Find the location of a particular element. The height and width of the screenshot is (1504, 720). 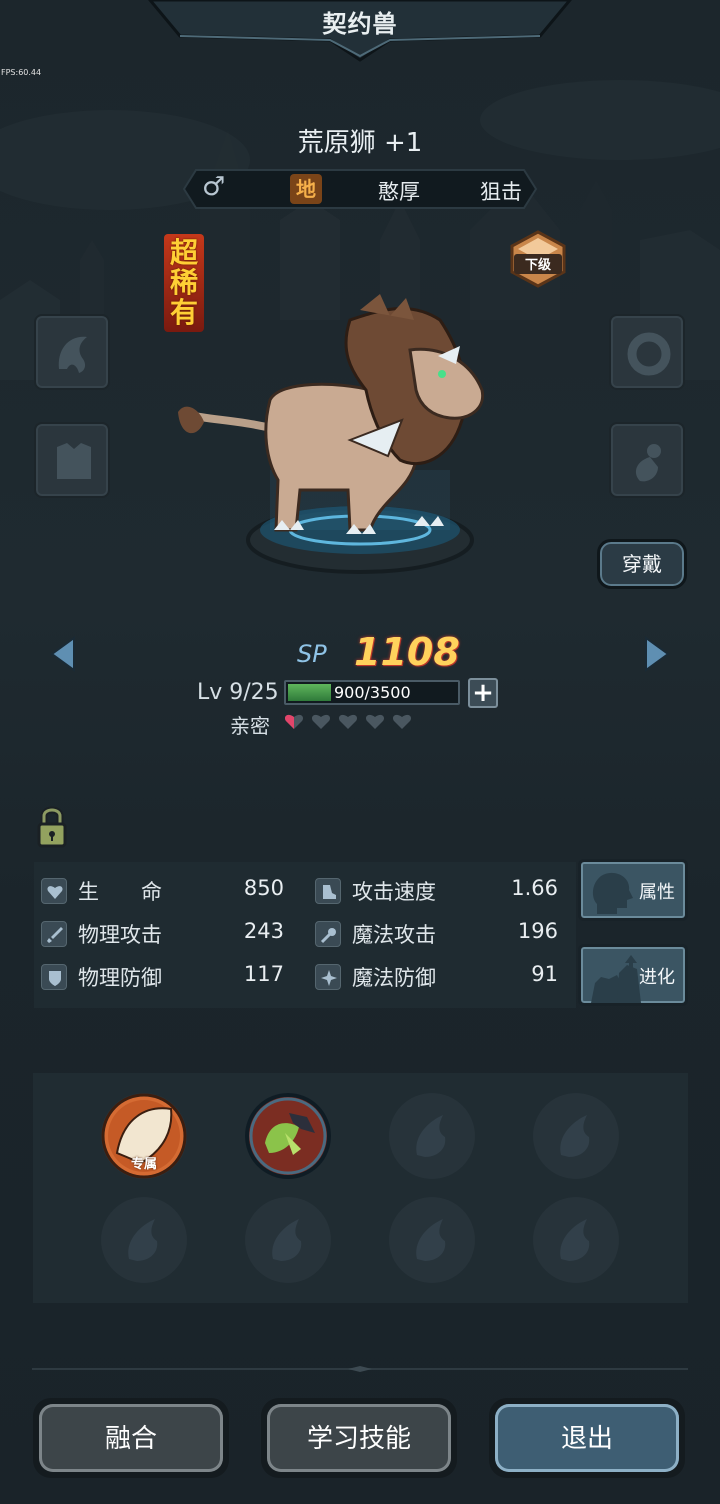

fps-counter: FPS:60.44 is located at coordinates (21, 72).